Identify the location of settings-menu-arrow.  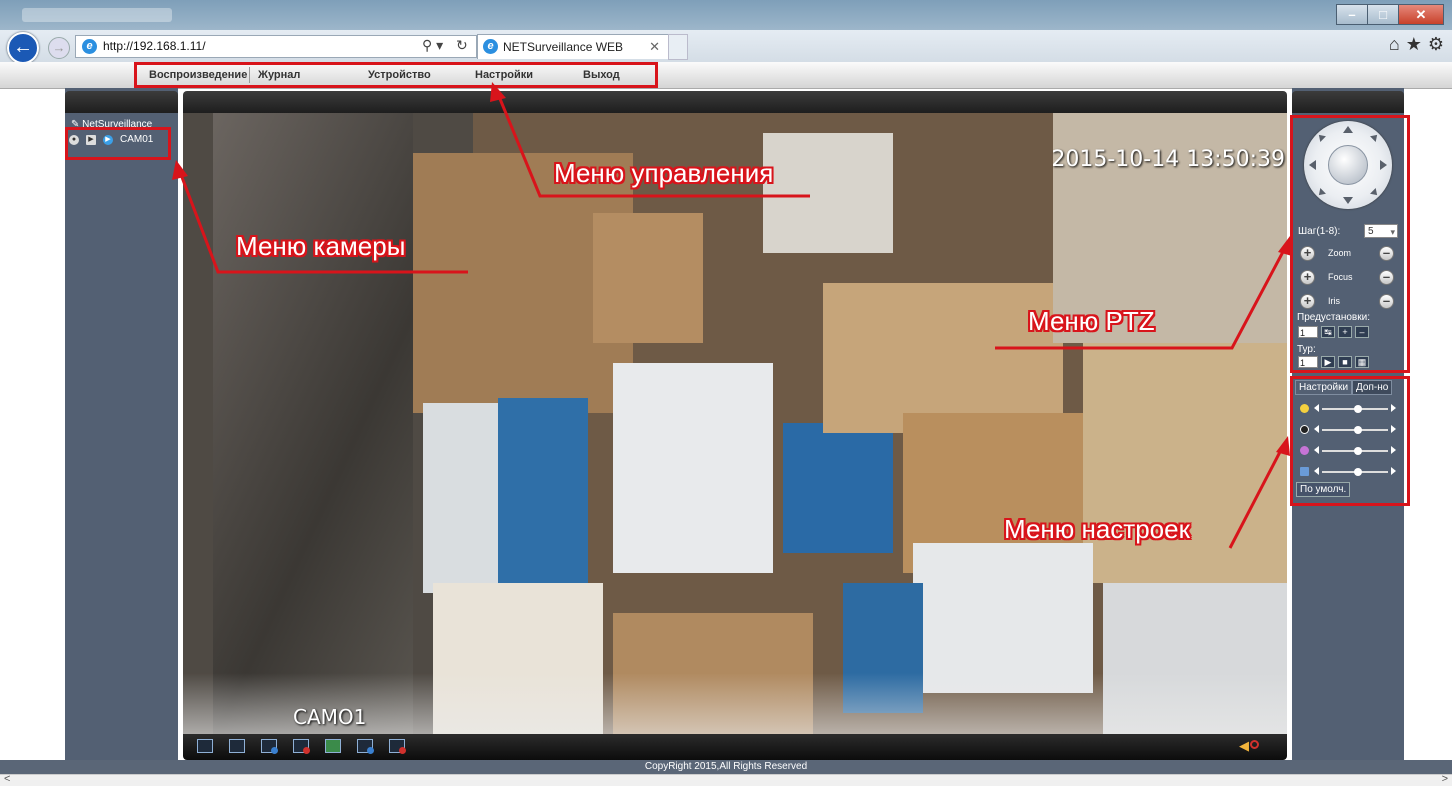
(1256, 498).